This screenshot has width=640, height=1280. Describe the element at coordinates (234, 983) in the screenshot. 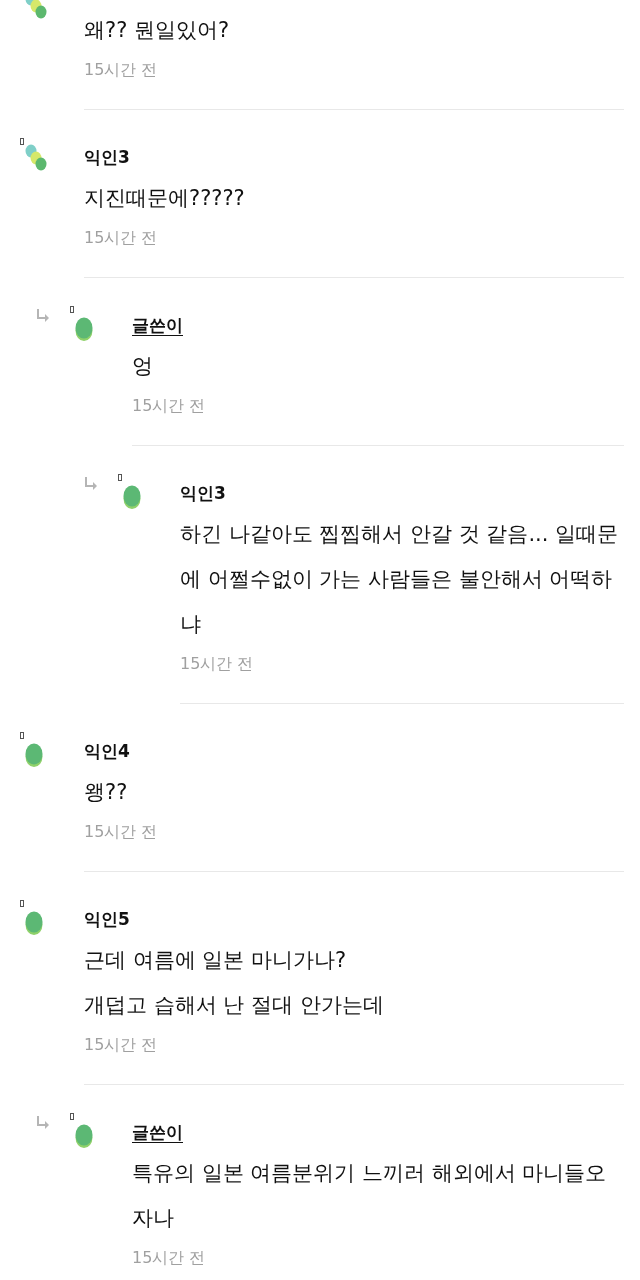

I see `comment-text: 근데 여름에 일본 마니가나? 개덥고 습해서 난 절대 안가는데` at that location.